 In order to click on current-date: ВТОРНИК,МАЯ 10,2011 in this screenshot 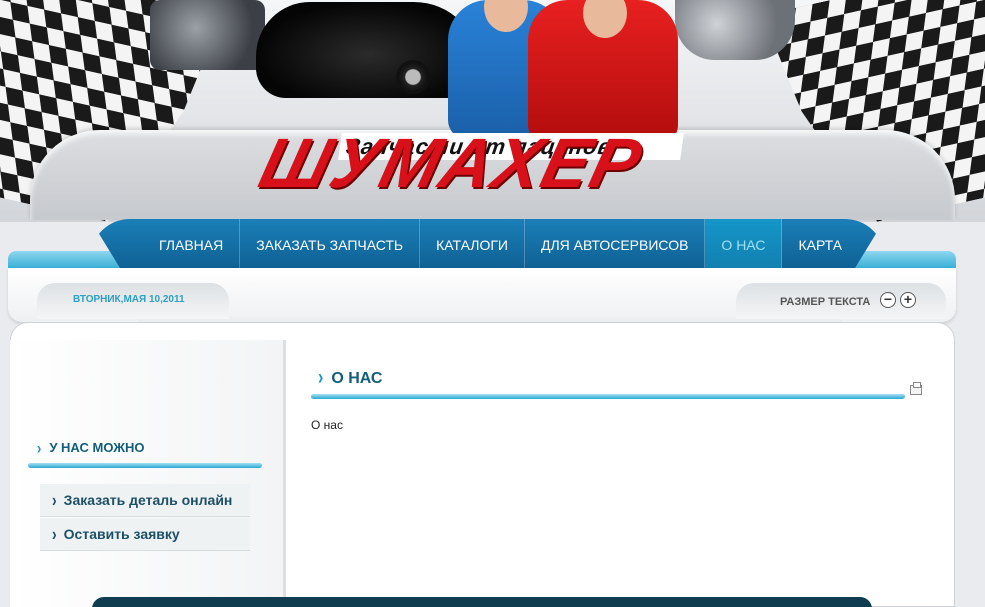, I will do `click(129, 299)`.